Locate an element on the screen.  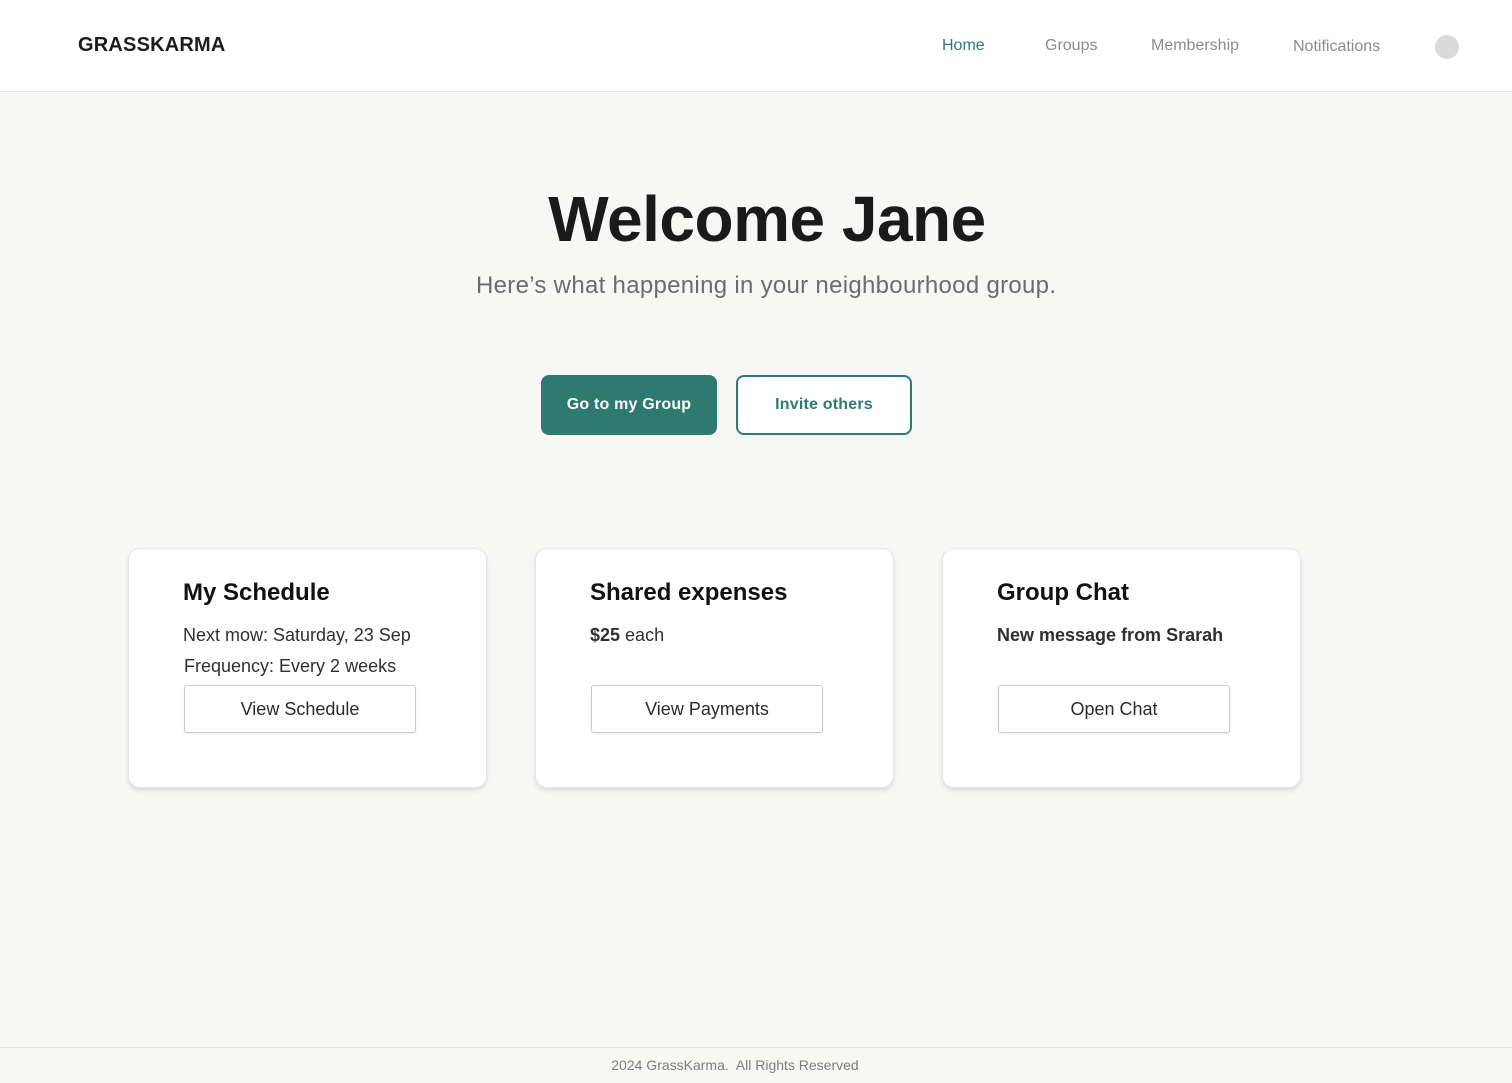
chat-card-title: Group Chat is located at coordinates (1063, 592).